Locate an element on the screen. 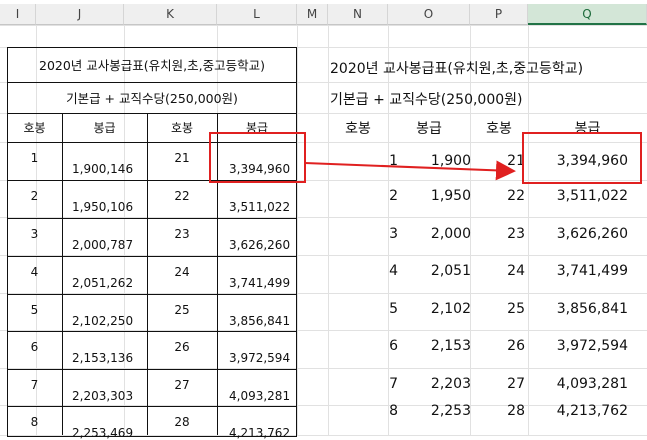 The image size is (647, 440). left-header-0: 호봉 is located at coordinates (34, 128).